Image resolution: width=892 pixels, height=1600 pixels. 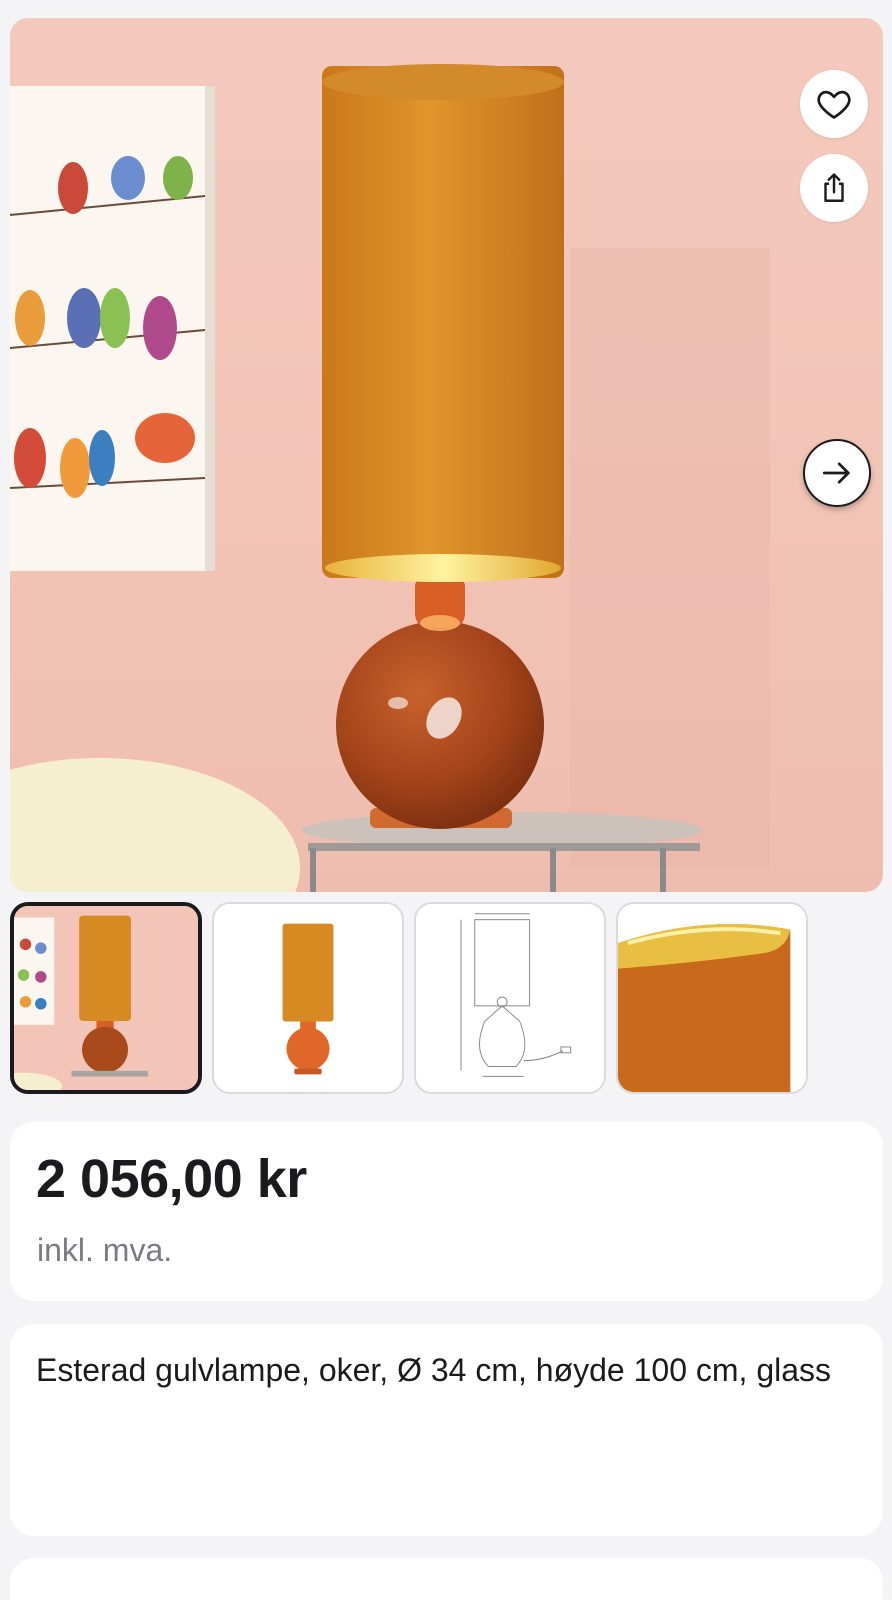 What do you see at coordinates (171, 1179) in the screenshot?
I see `product-price: 2 056,00 kr` at bounding box center [171, 1179].